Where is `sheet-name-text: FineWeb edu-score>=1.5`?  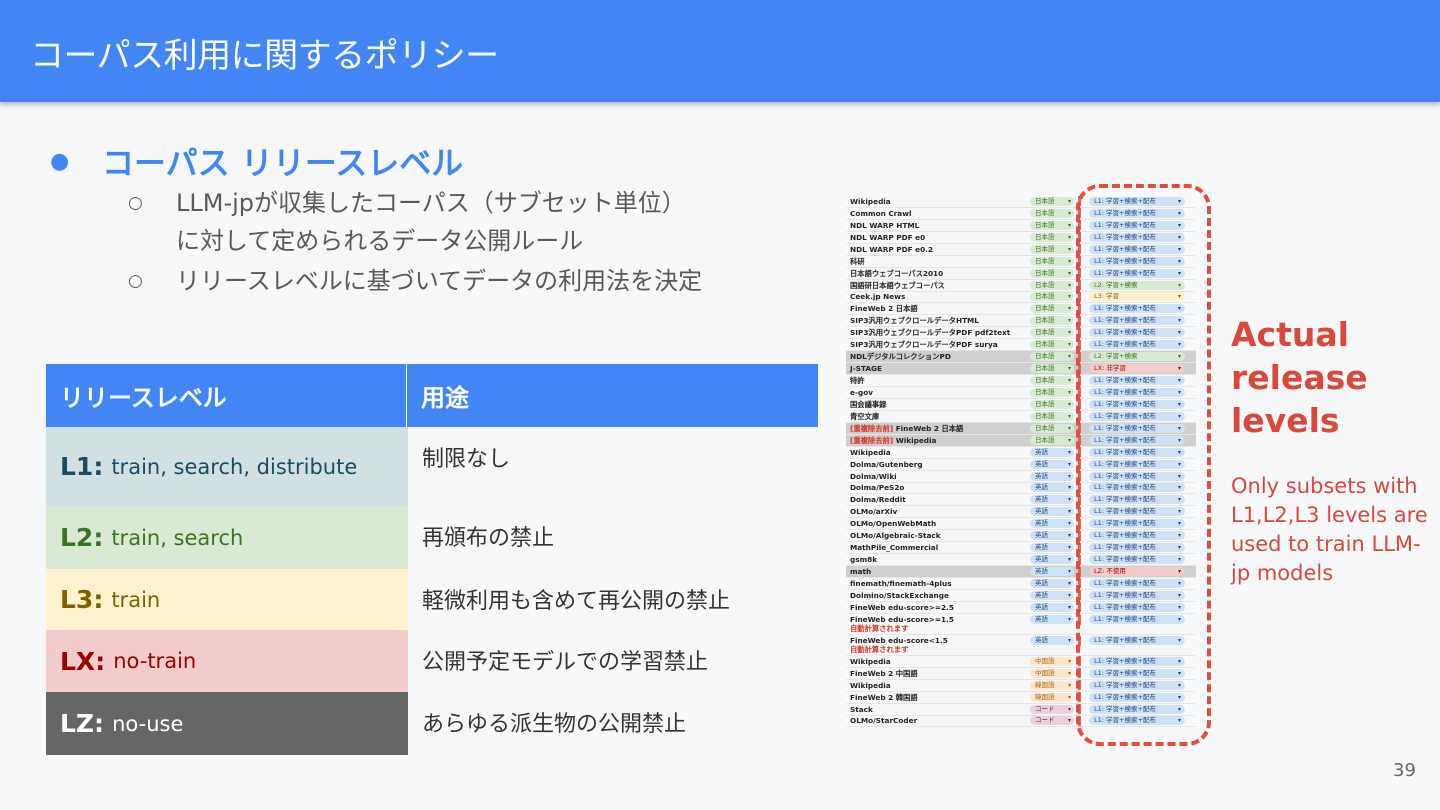 sheet-name-text: FineWeb edu-score>=1.5 is located at coordinates (902, 619).